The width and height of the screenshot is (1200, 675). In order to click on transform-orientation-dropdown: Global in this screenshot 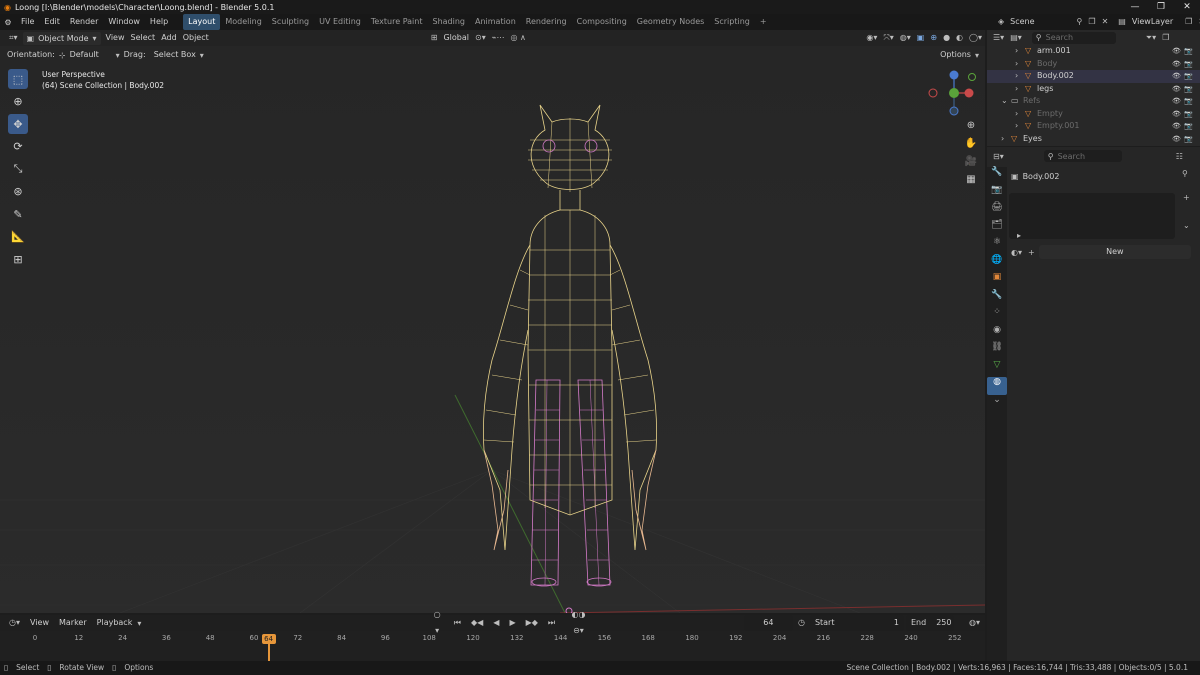, I will do `click(456, 38)`.